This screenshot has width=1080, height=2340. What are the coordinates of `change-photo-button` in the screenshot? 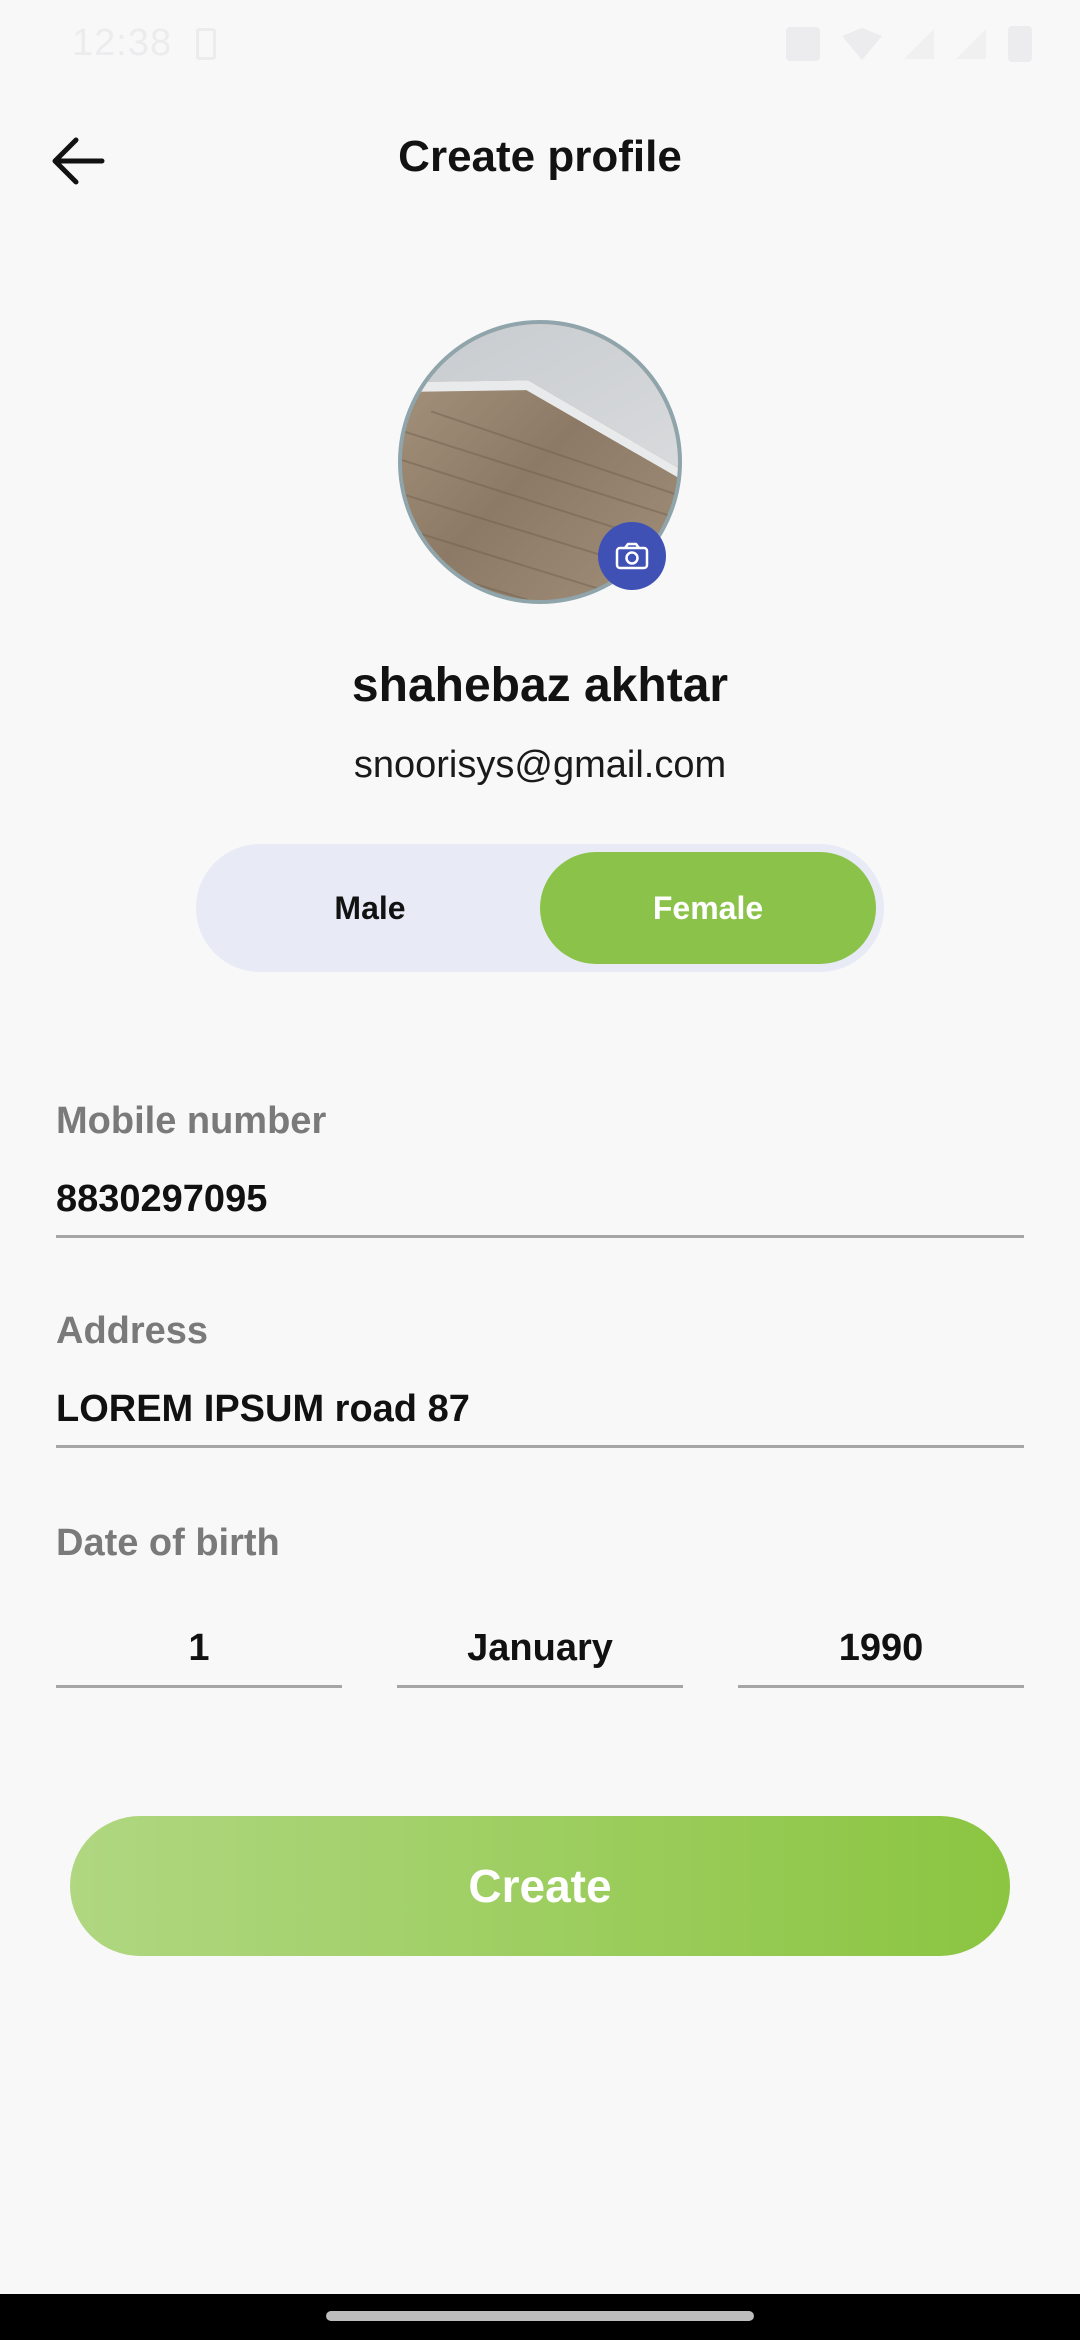 It's located at (632, 556).